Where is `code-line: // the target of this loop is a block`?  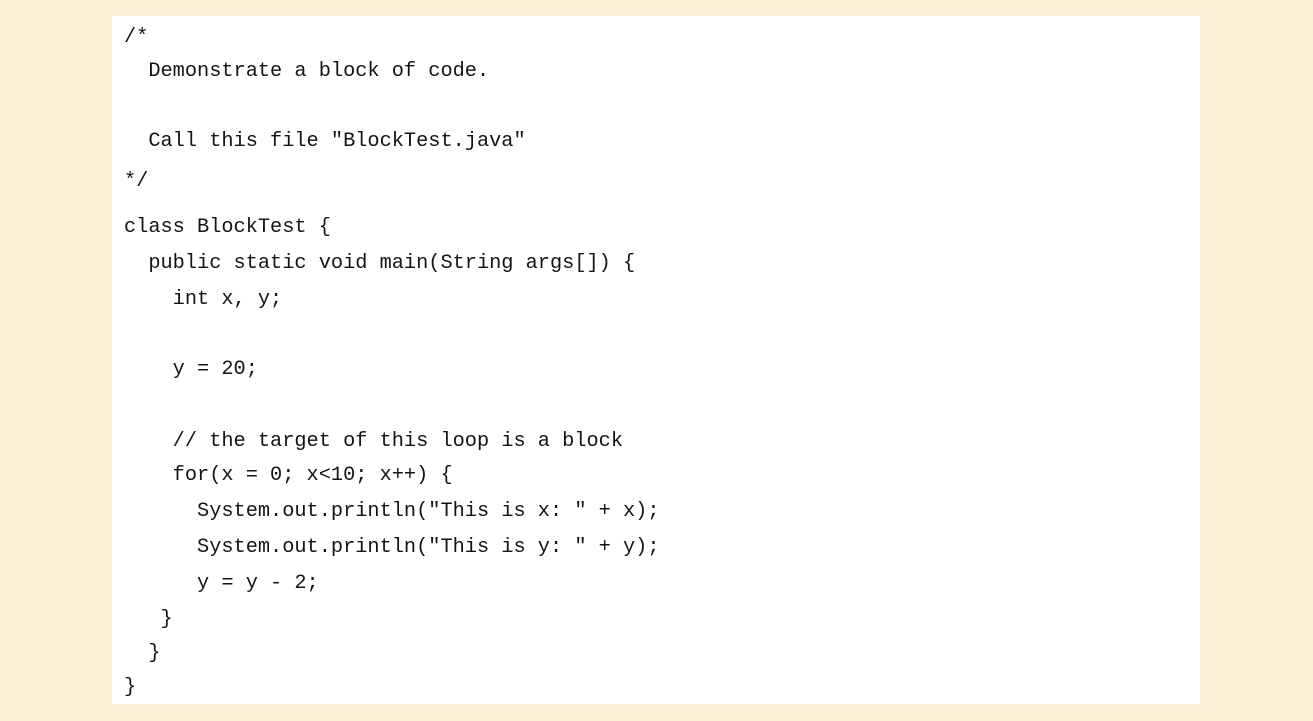 code-line: // the target of this loop is a block is located at coordinates (373, 441).